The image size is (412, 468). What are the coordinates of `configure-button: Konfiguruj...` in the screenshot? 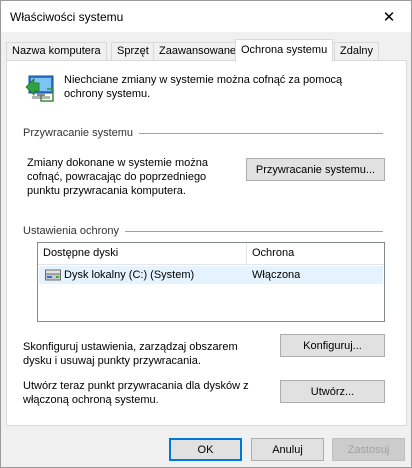 It's located at (332, 345).